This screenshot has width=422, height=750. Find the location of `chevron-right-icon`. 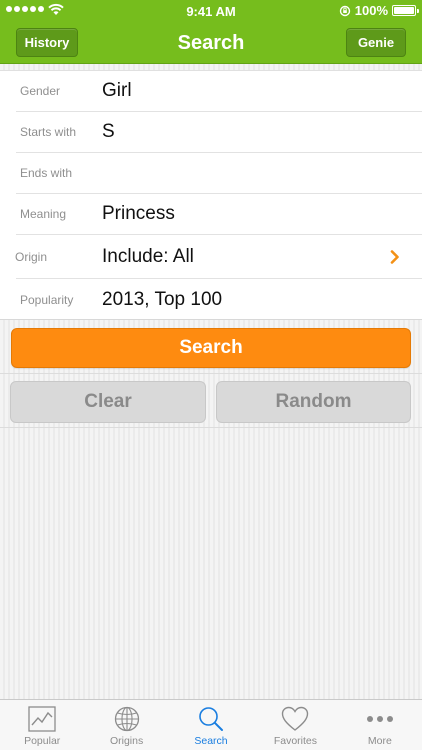

chevron-right-icon is located at coordinates (395, 256).